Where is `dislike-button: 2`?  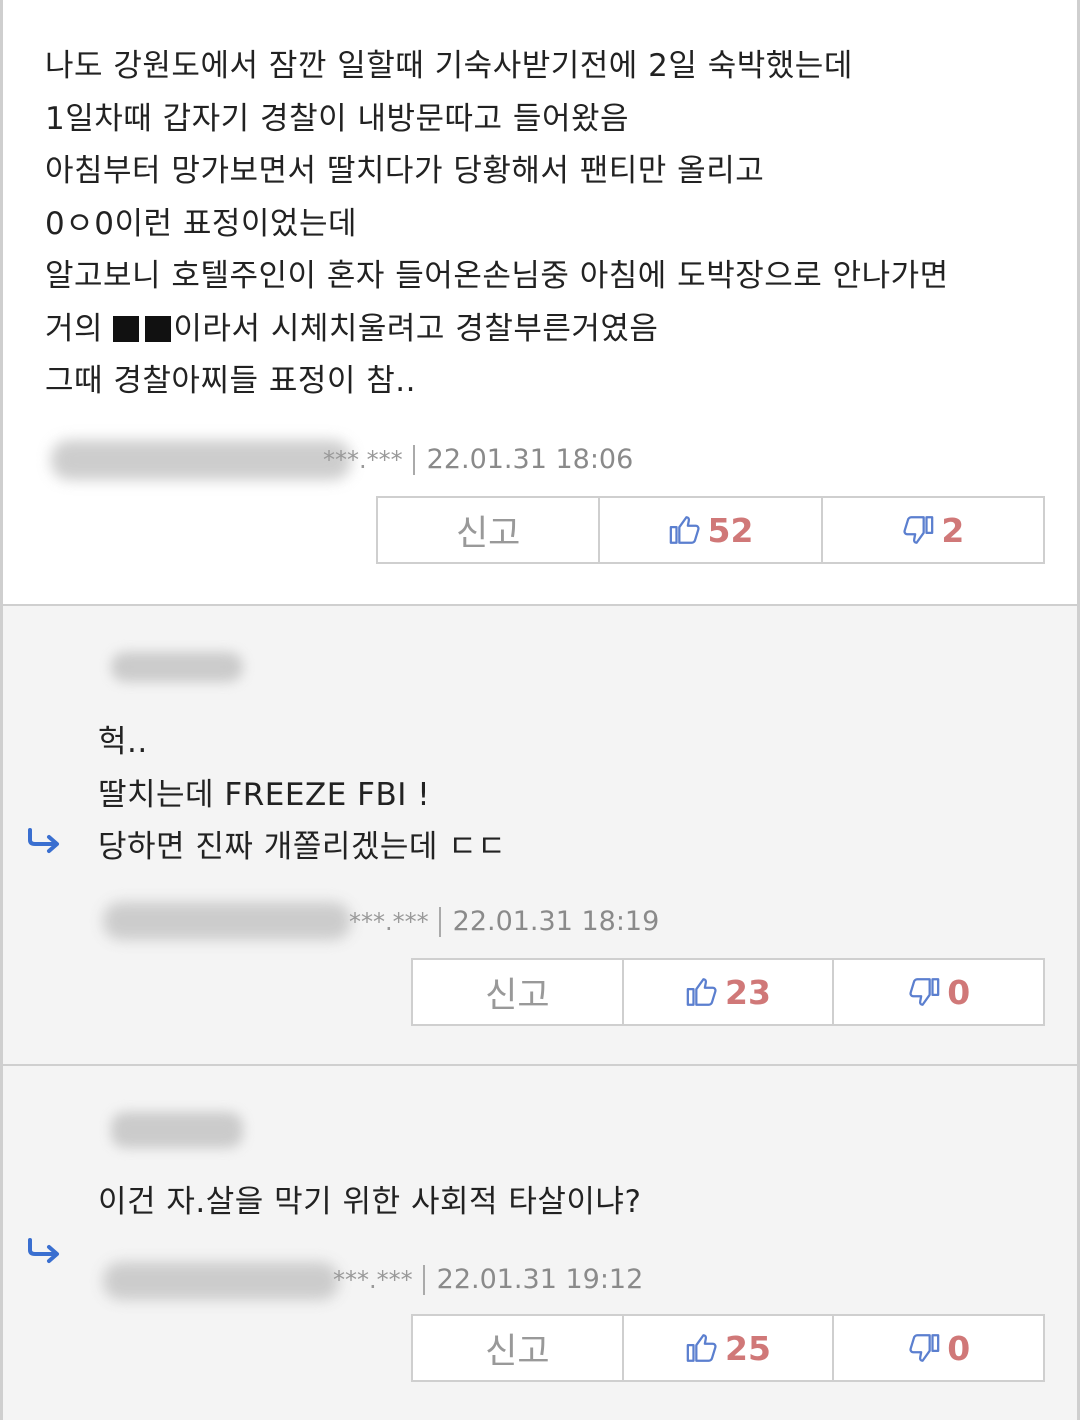
dislike-button: 2 is located at coordinates (931, 530).